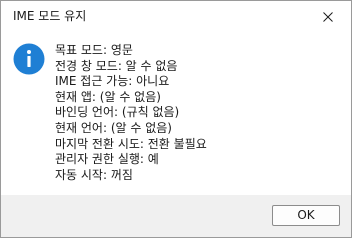 The width and height of the screenshot is (352, 240). What do you see at coordinates (113, 127) in the screenshot?
I see `message-line-current-language: 현재 언어: (알 수 없음)` at bounding box center [113, 127].